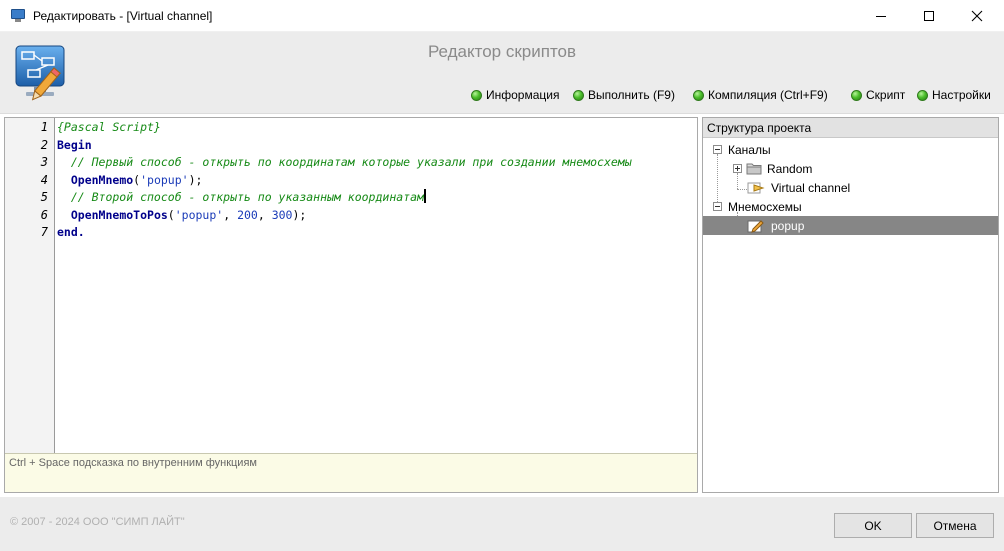 This screenshot has height=551, width=1004. I want to click on line-number: 7, so click(44, 232).